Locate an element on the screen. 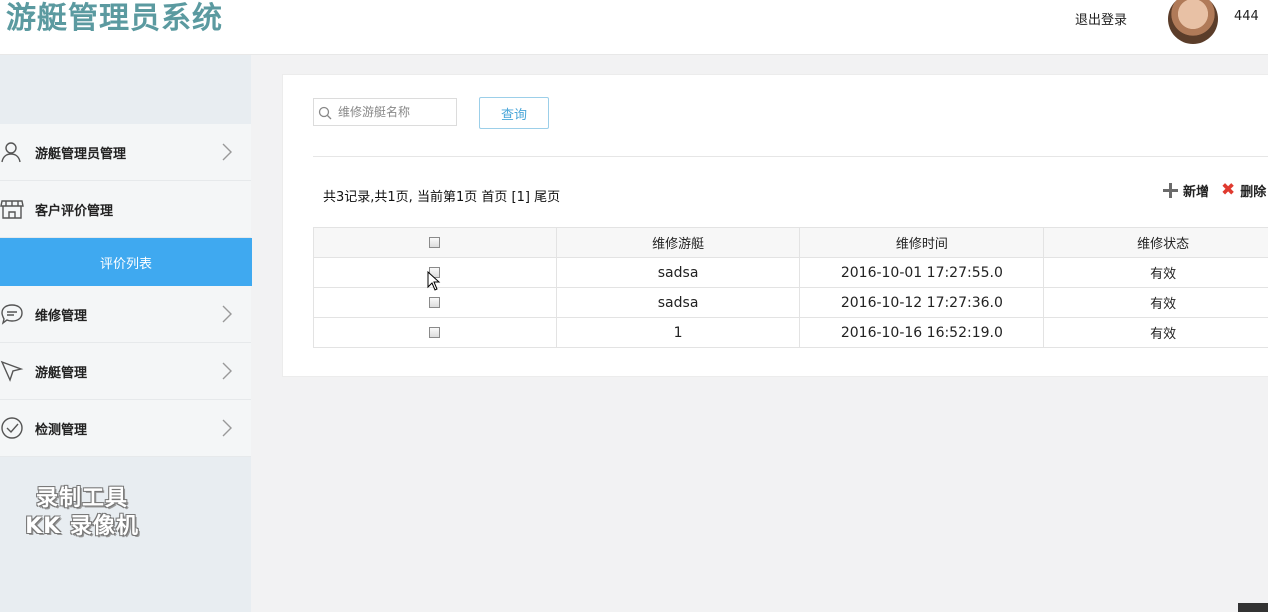  chat-bubble-icon is located at coordinates (12, 314).